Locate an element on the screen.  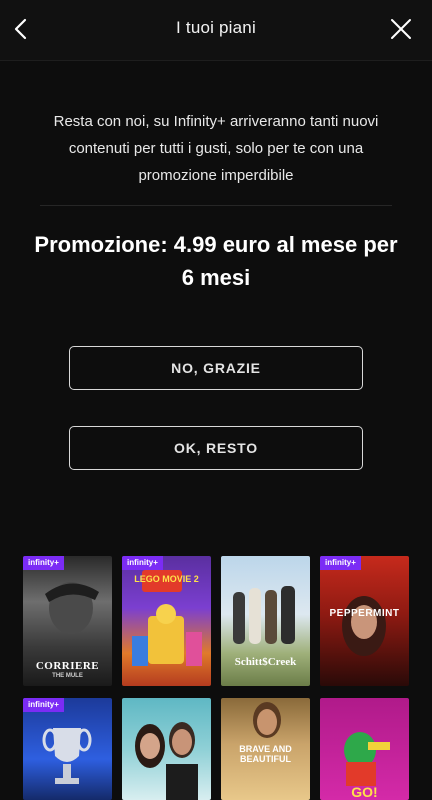
close-button is located at coordinates (401, 29).